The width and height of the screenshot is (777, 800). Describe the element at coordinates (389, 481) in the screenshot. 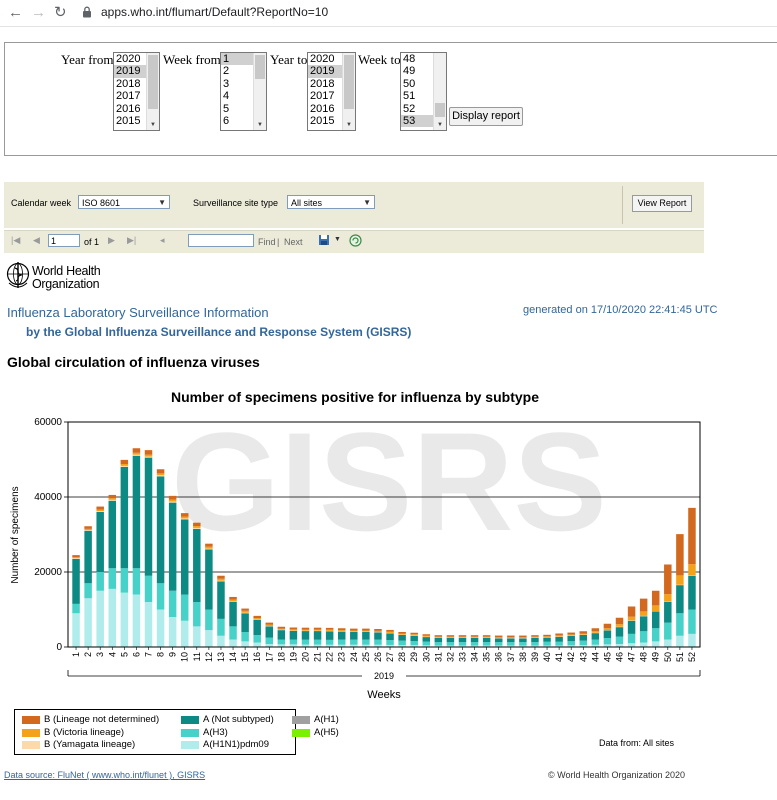

I see `chart-watermark: GISRS` at that location.